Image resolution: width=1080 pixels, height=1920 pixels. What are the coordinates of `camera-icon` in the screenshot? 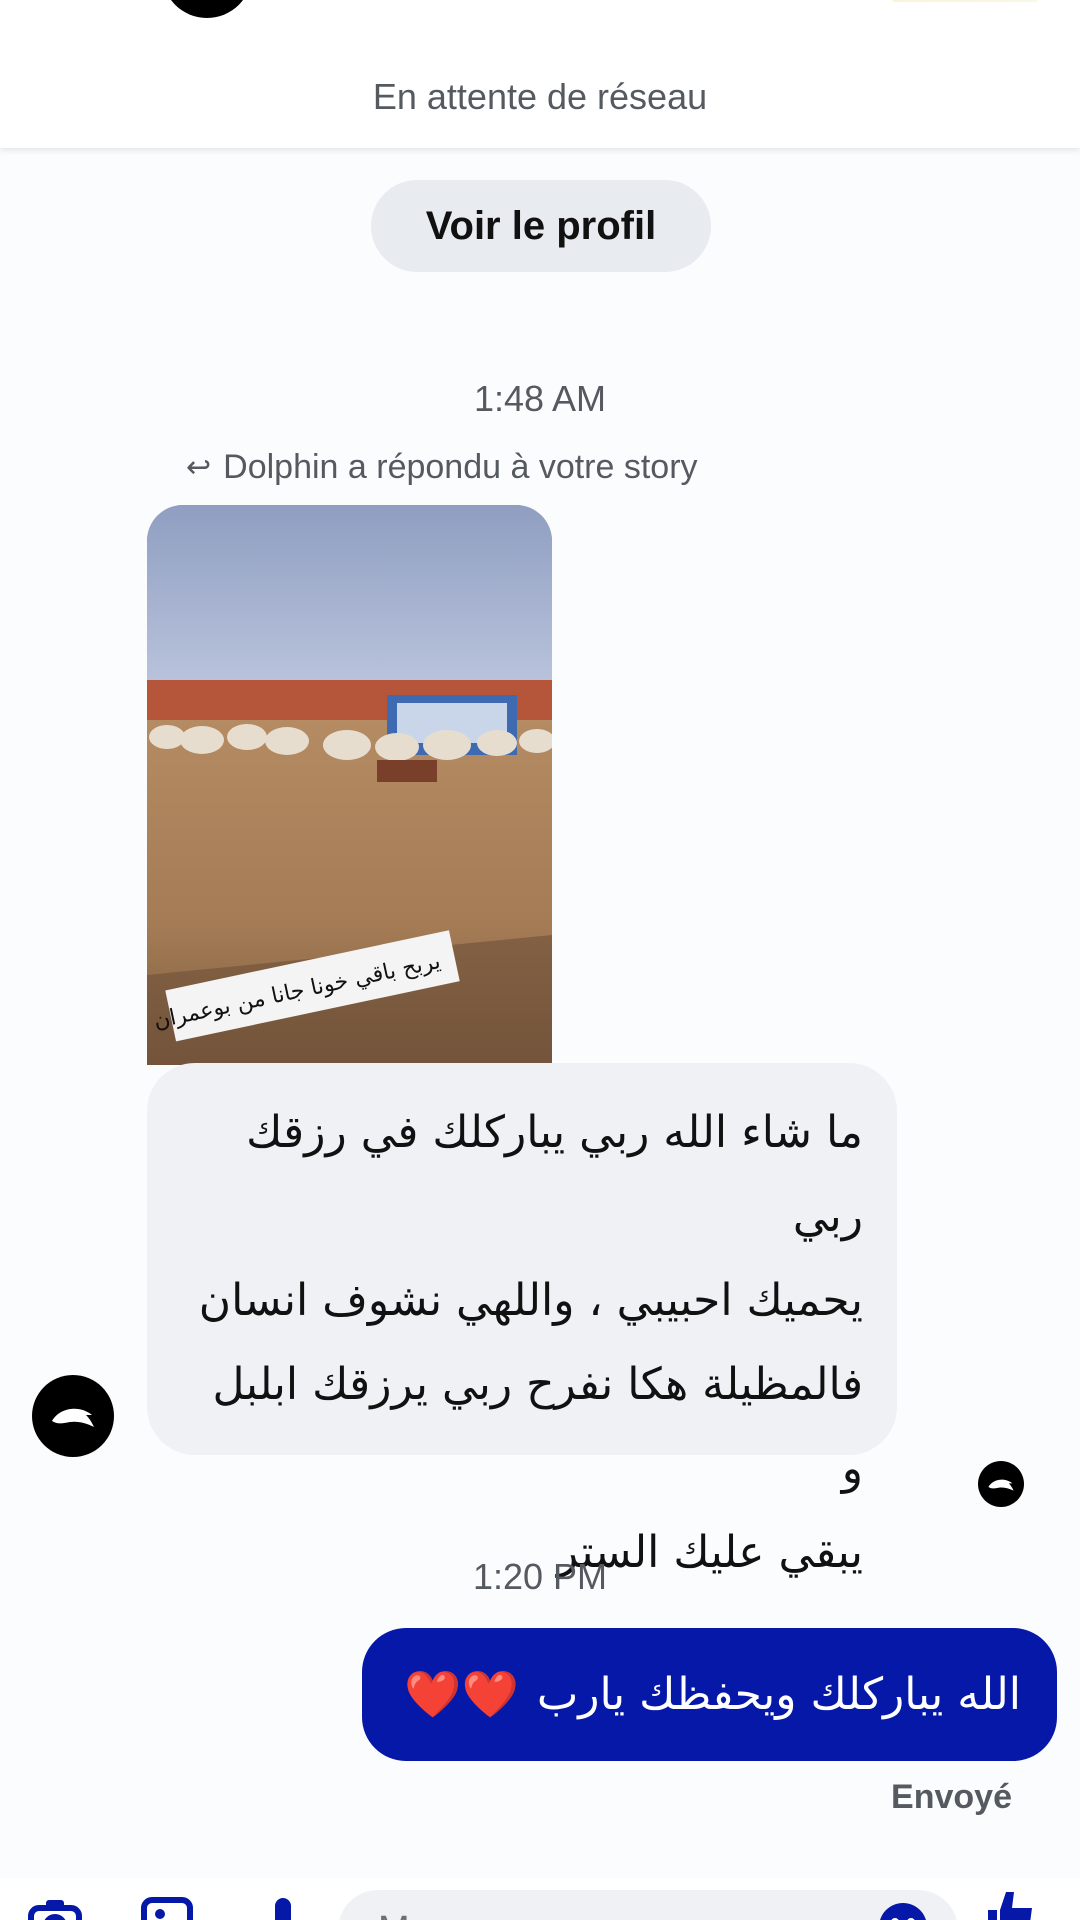 It's located at (55, 1908).